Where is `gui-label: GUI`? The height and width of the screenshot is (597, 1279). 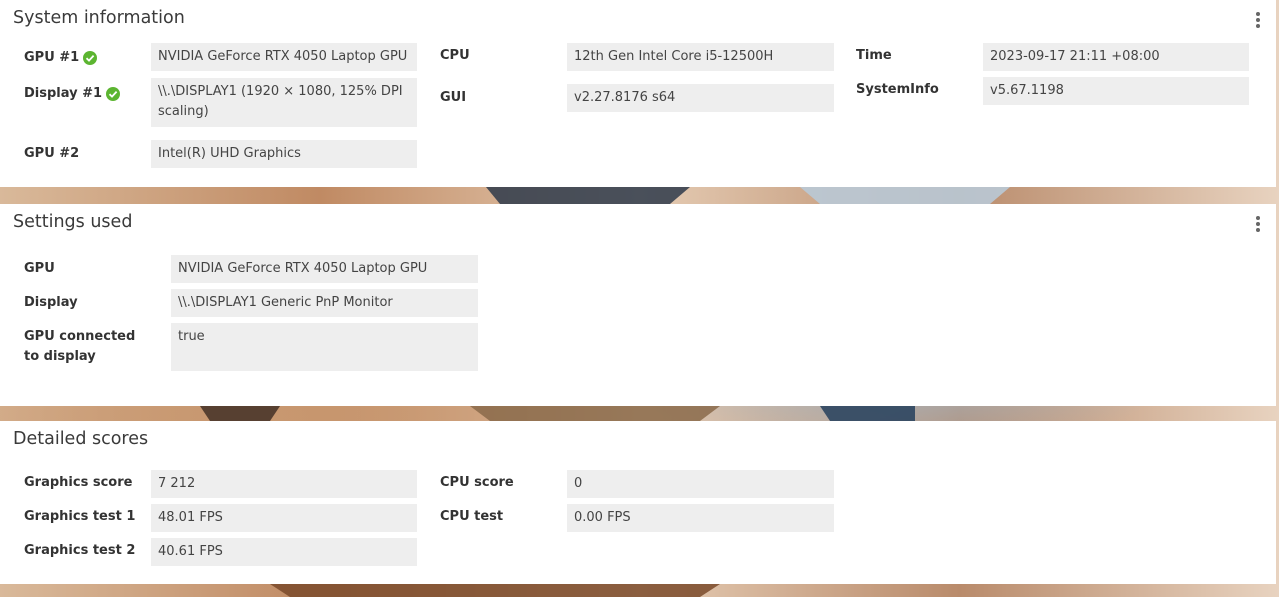 gui-label: GUI is located at coordinates (453, 97).